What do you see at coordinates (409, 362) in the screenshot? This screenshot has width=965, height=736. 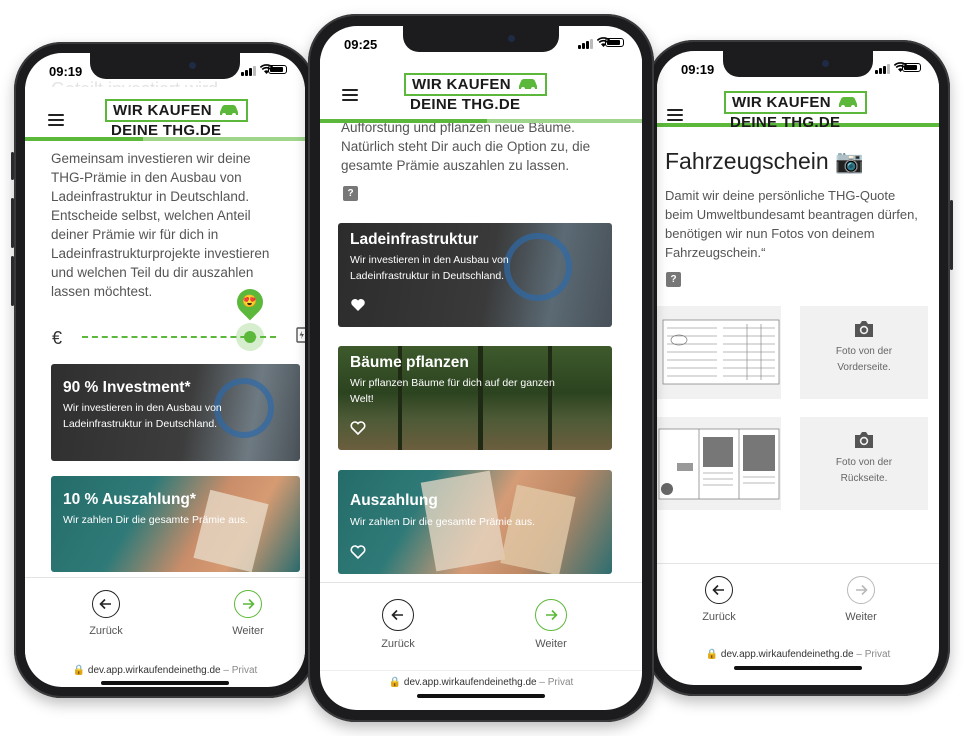 I see `card-title: Bäume pflanzen` at bounding box center [409, 362].